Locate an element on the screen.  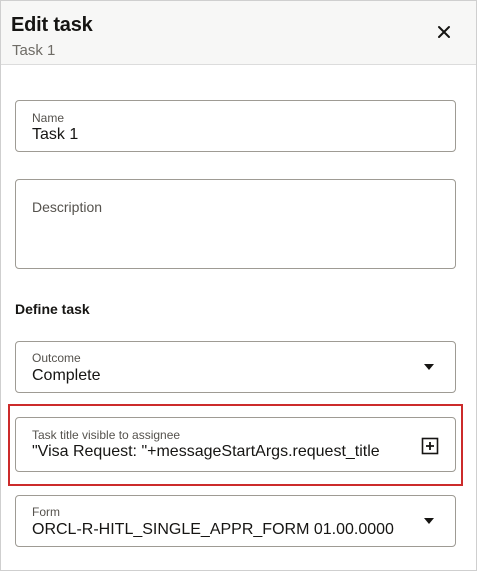
page-title: Edit task is located at coordinates (52, 25).